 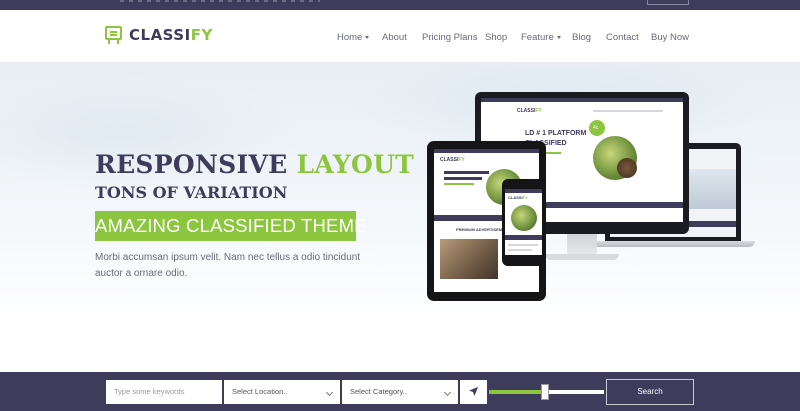 I want to click on top-bar, so click(x=400, y=5).